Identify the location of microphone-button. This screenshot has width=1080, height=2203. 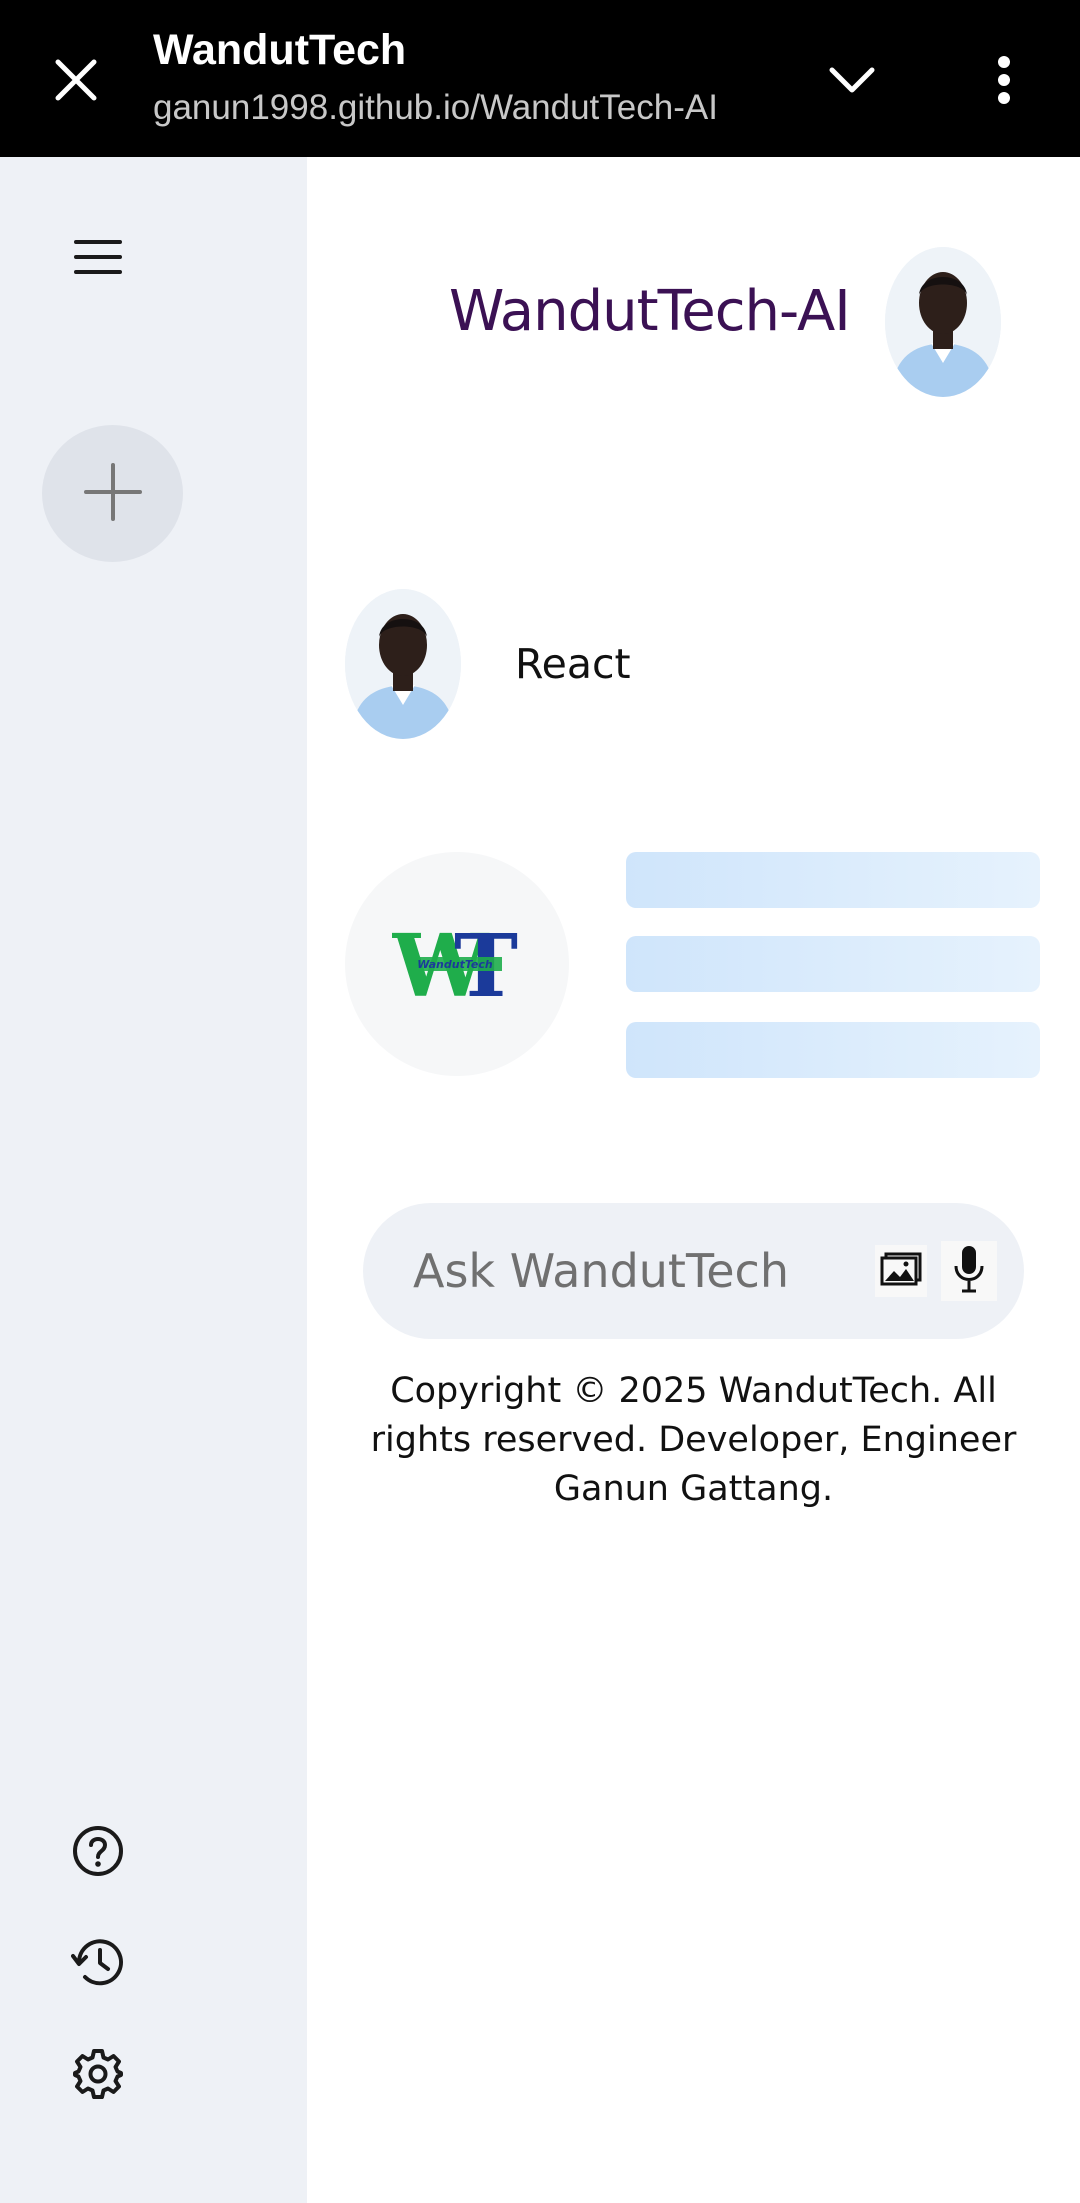
(969, 1271).